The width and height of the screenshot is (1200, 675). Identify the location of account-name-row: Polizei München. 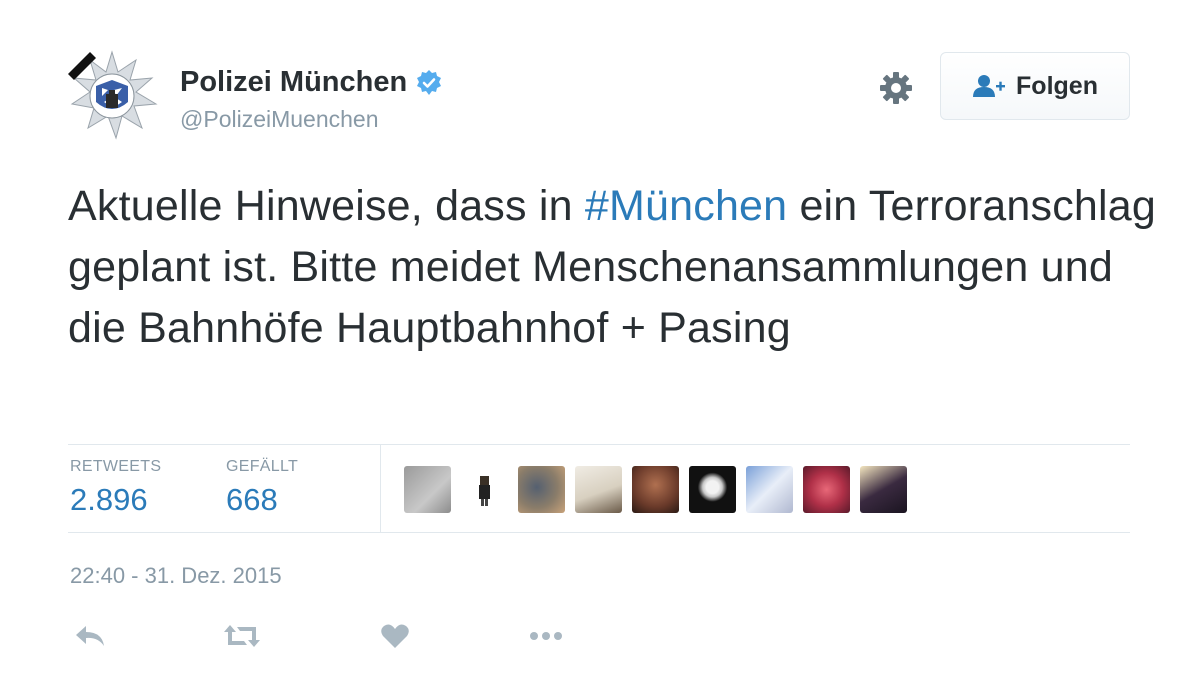
(311, 82).